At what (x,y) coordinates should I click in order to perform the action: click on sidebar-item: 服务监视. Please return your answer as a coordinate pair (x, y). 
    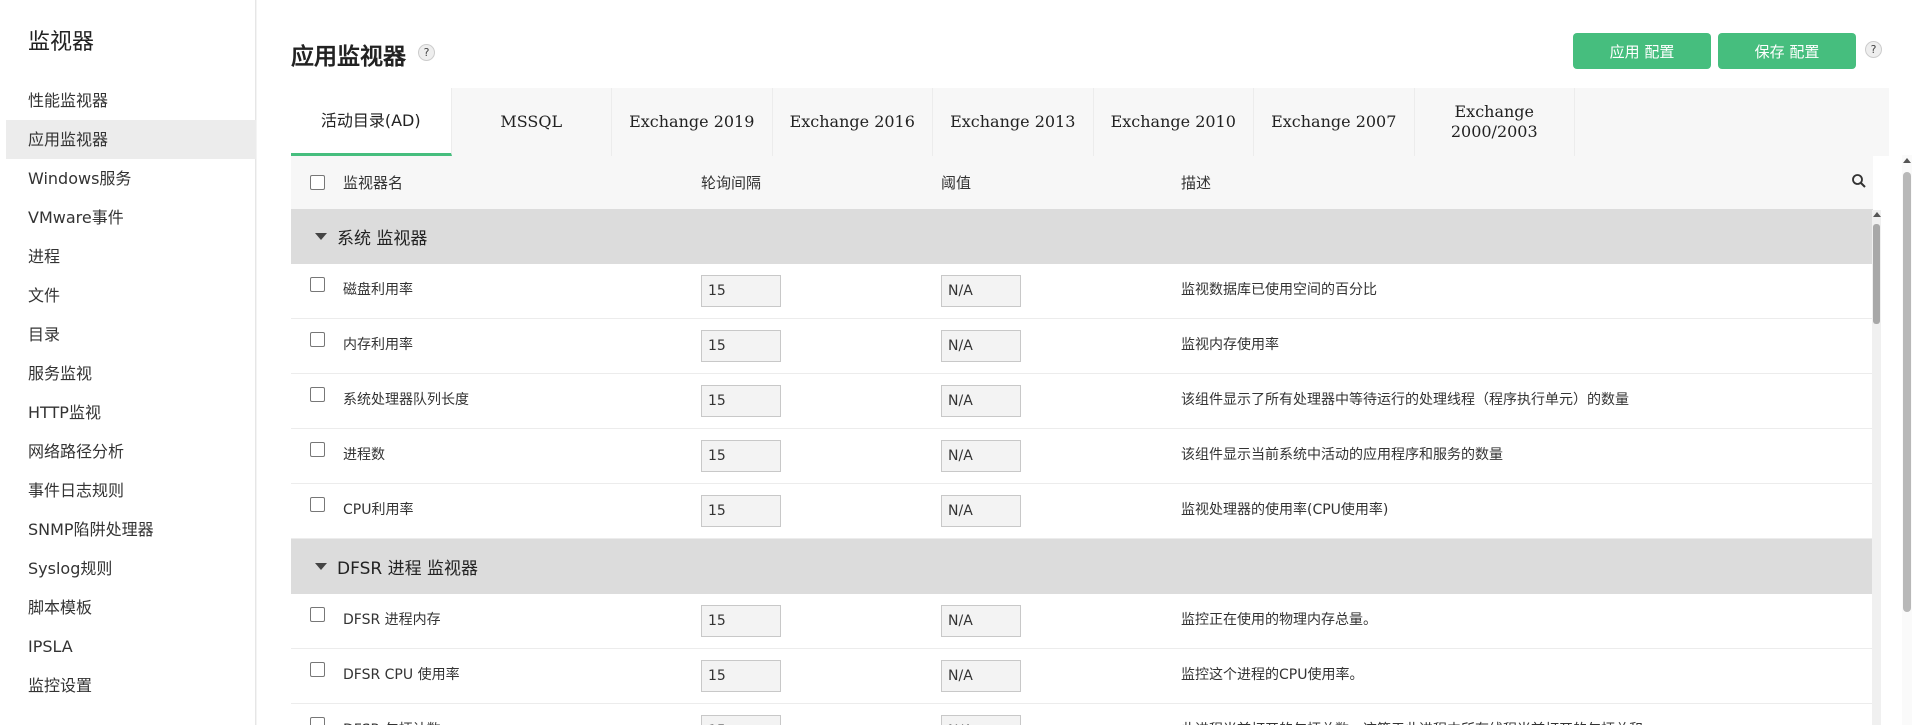
    Looking at the image, I should click on (128, 373).